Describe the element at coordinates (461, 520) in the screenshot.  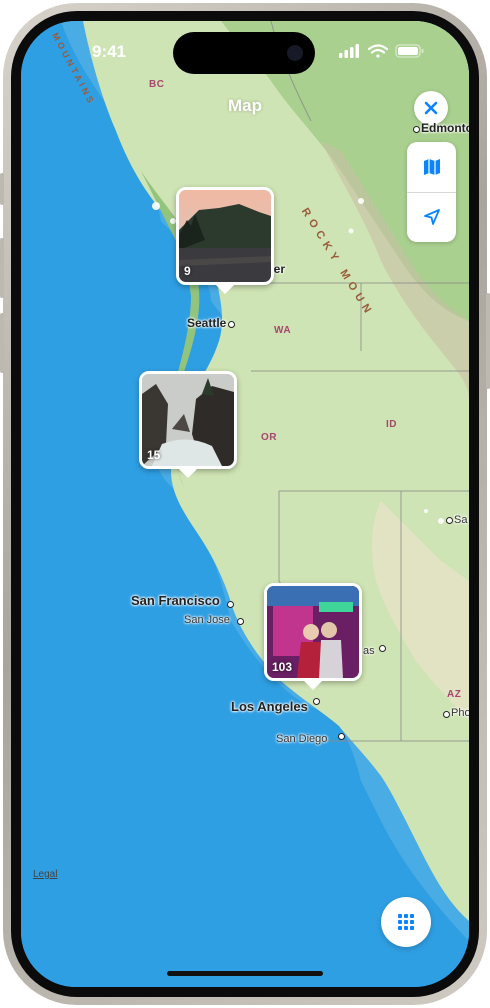
I see `city-label-salt-lake: Sa` at that location.